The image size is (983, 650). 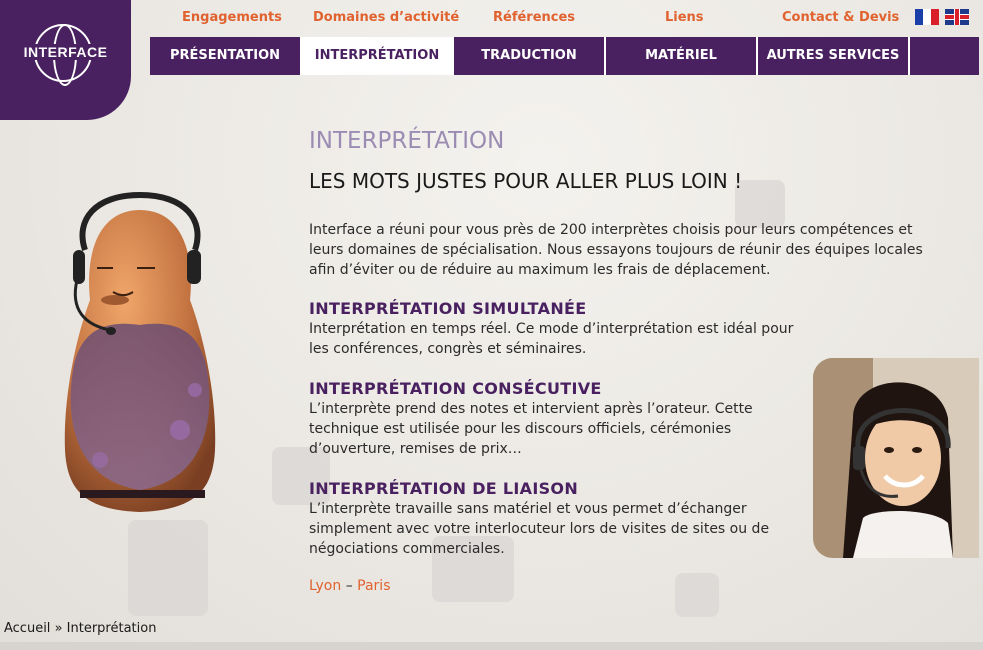 What do you see at coordinates (530, 56) in the screenshot?
I see `tab-traduction: TRADUCTION` at bounding box center [530, 56].